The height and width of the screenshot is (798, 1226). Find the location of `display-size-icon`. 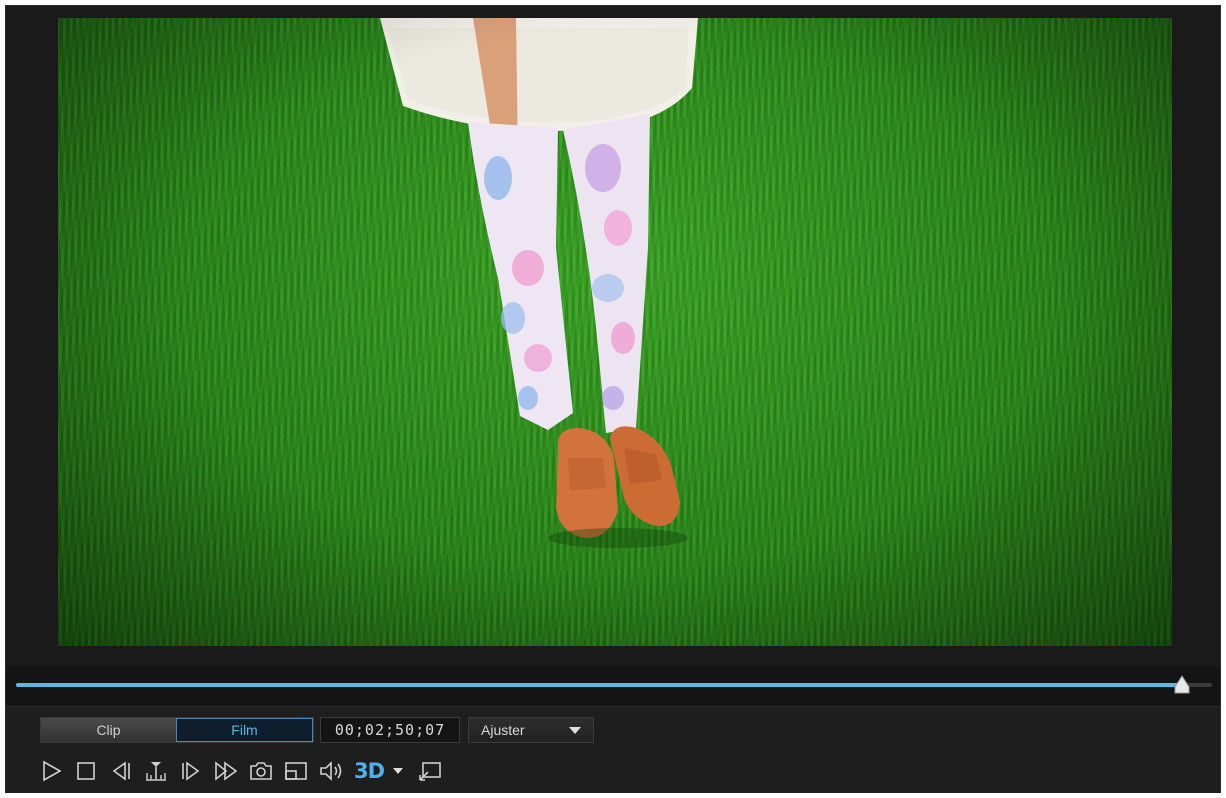

display-size-icon is located at coordinates (296, 771).